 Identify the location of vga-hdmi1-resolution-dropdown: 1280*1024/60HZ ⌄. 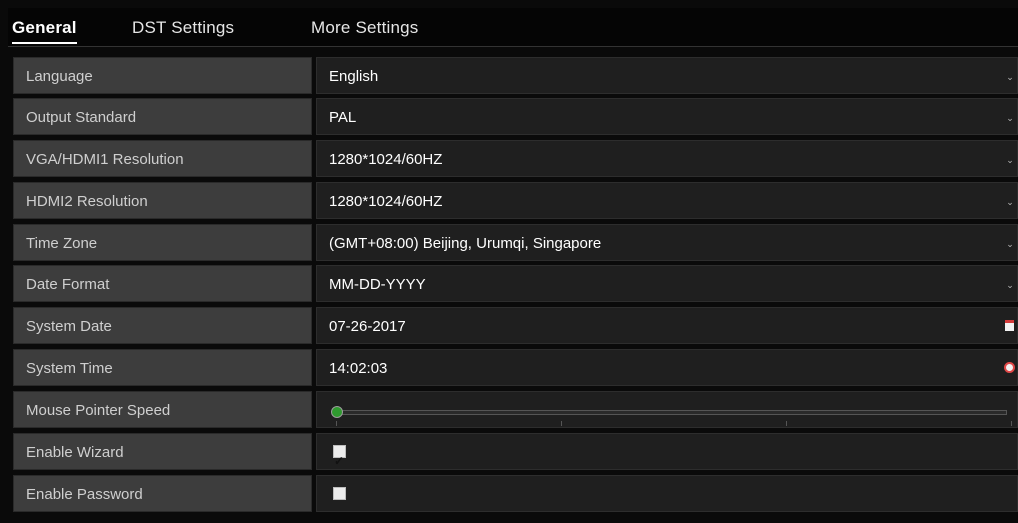
(667, 158).